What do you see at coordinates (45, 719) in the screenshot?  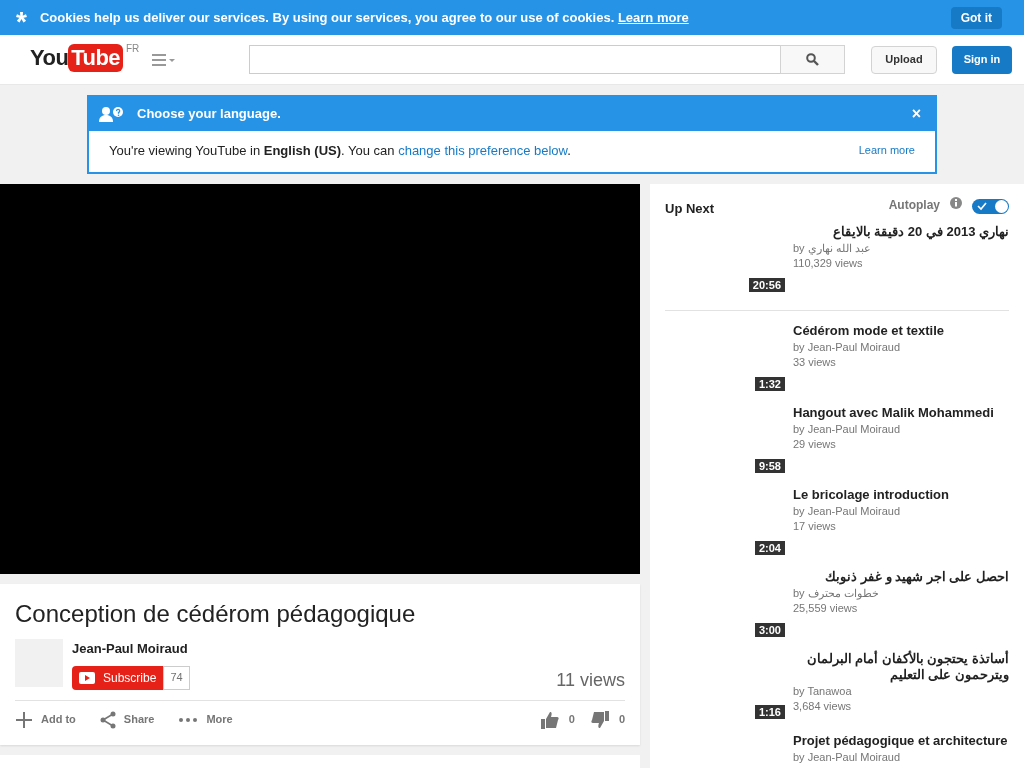 I see `action-button: Add to` at bounding box center [45, 719].